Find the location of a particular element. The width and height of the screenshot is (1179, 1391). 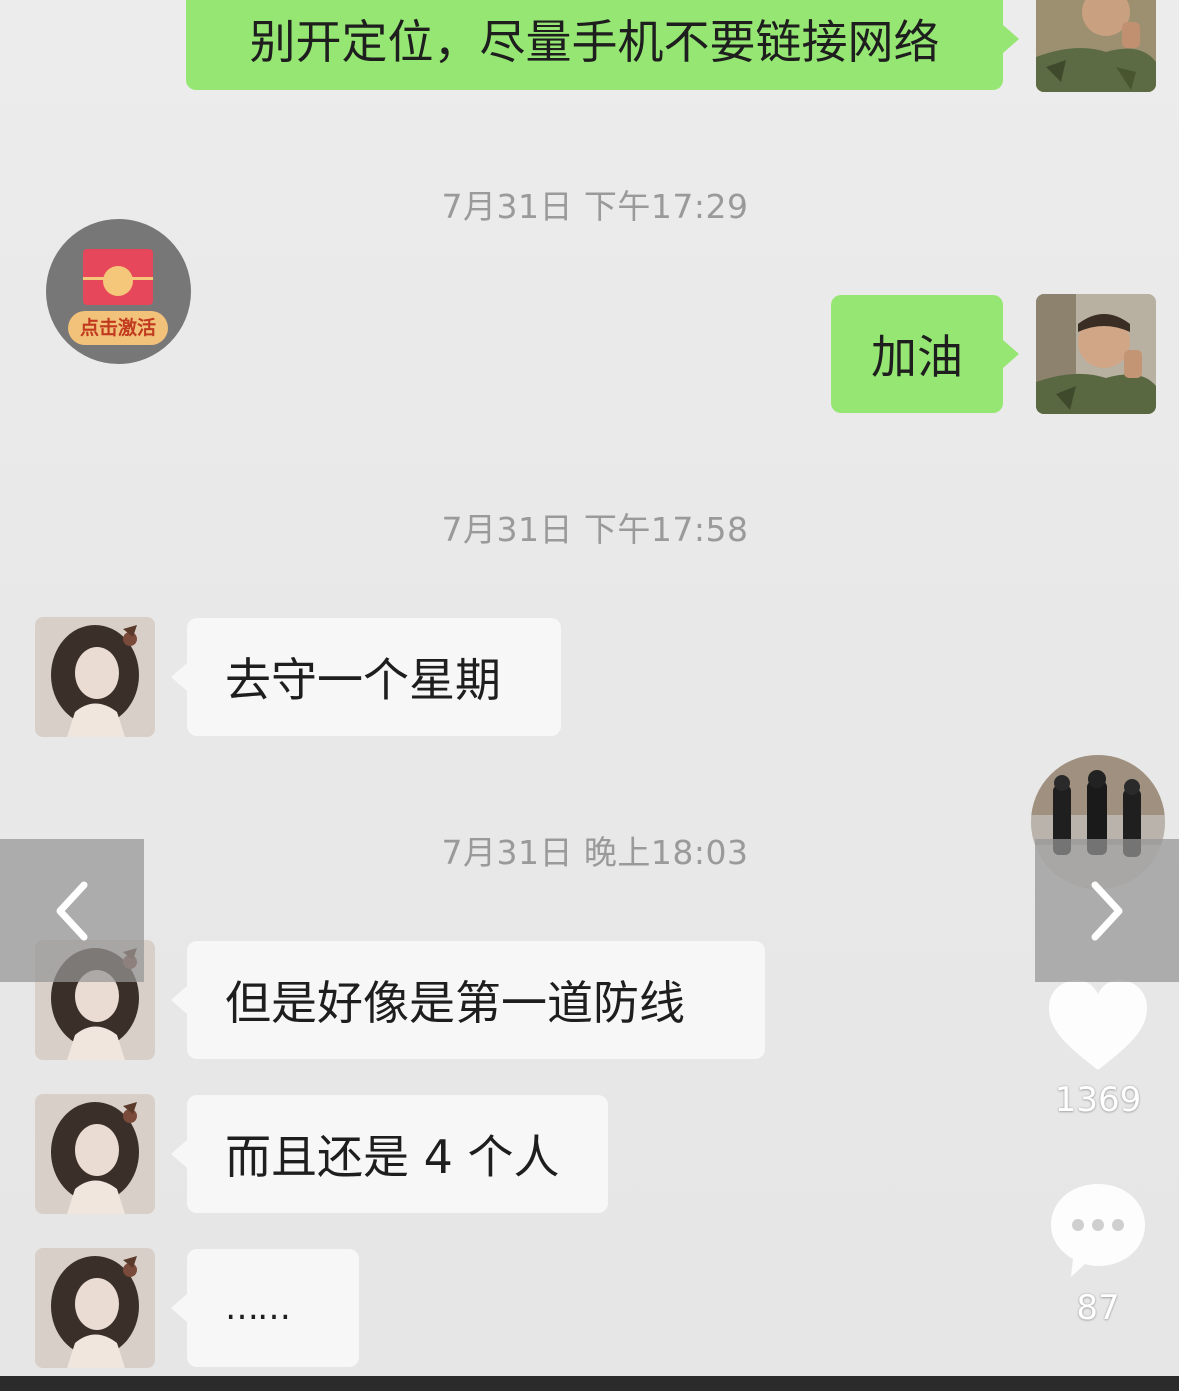

comment-count: 87 is located at coordinates (1098, 1308).